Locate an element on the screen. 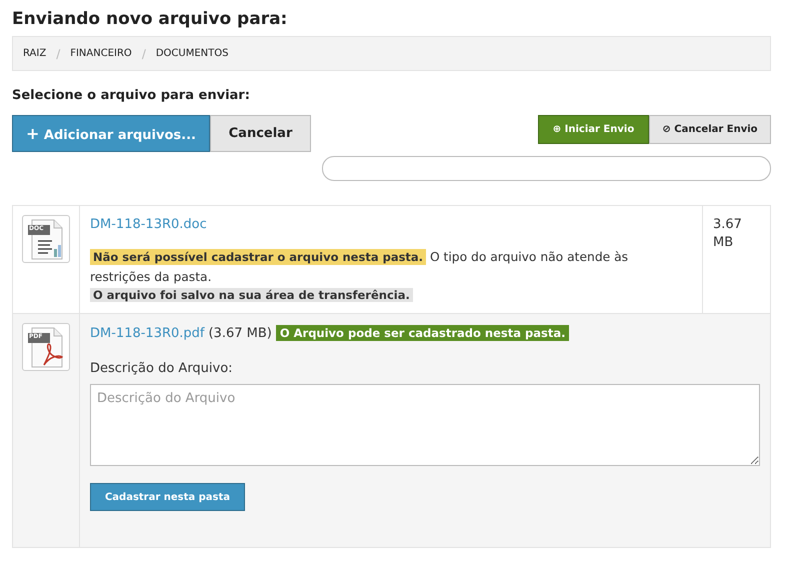  error-message: Não será possível cadastrar o arquivo nesta pasta. O tipo do arquivo não atende às restrições da pasta. is located at coordinates (360, 267).